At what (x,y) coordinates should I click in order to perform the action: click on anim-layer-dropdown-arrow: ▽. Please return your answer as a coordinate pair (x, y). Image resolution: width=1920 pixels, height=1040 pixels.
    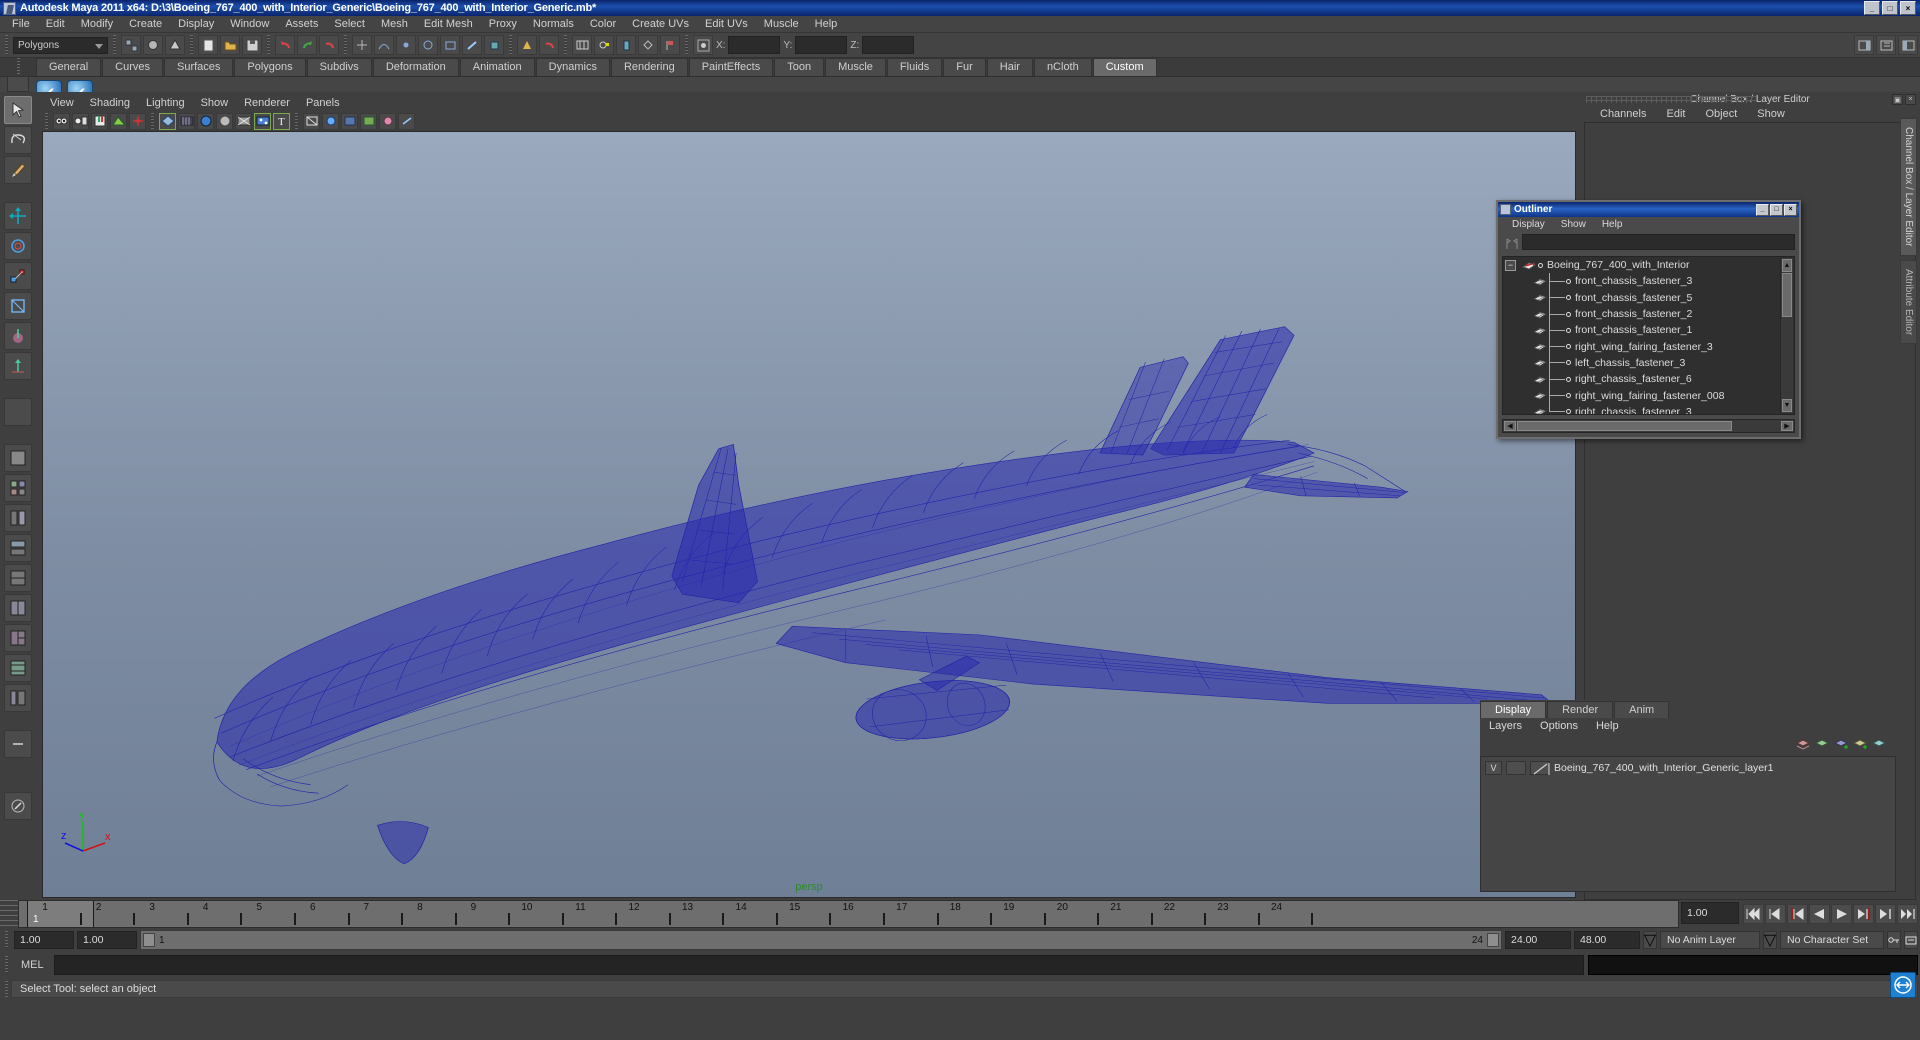
    Looking at the image, I should click on (1650, 940).